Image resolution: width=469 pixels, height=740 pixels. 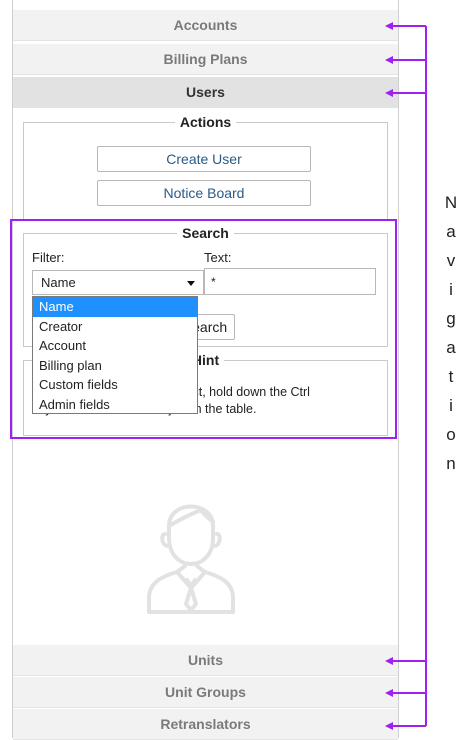 I want to click on navigation-letter-10: n, so click(x=451, y=463).